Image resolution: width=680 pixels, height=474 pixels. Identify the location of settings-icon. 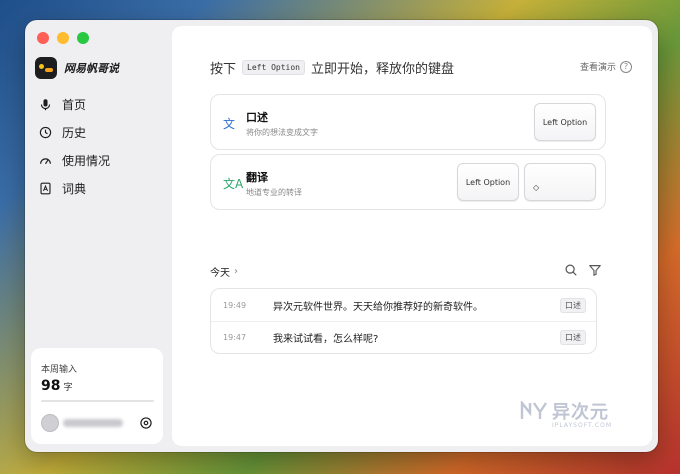
(146, 423).